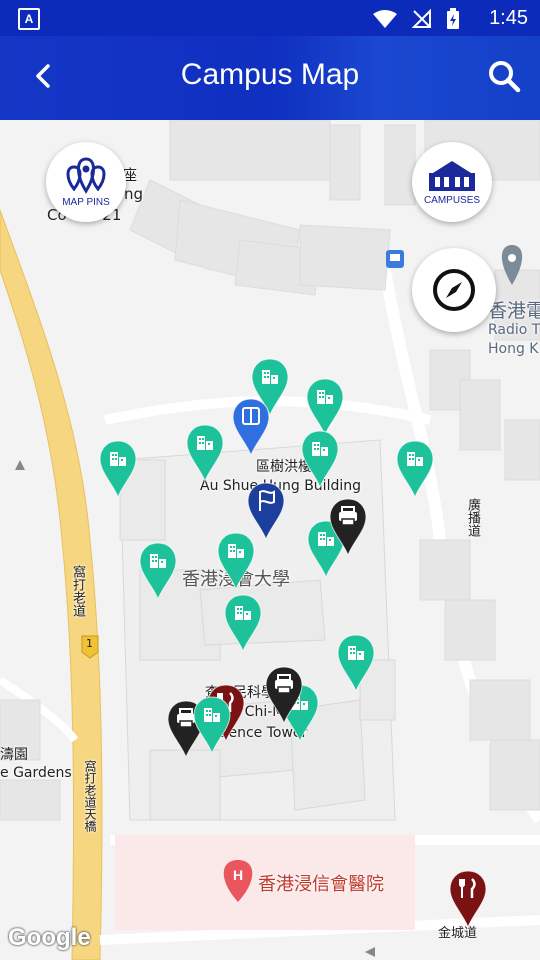  What do you see at coordinates (89, 643) in the screenshot?
I see `map-label-route-number: 1` at bounding box center [89, 643].